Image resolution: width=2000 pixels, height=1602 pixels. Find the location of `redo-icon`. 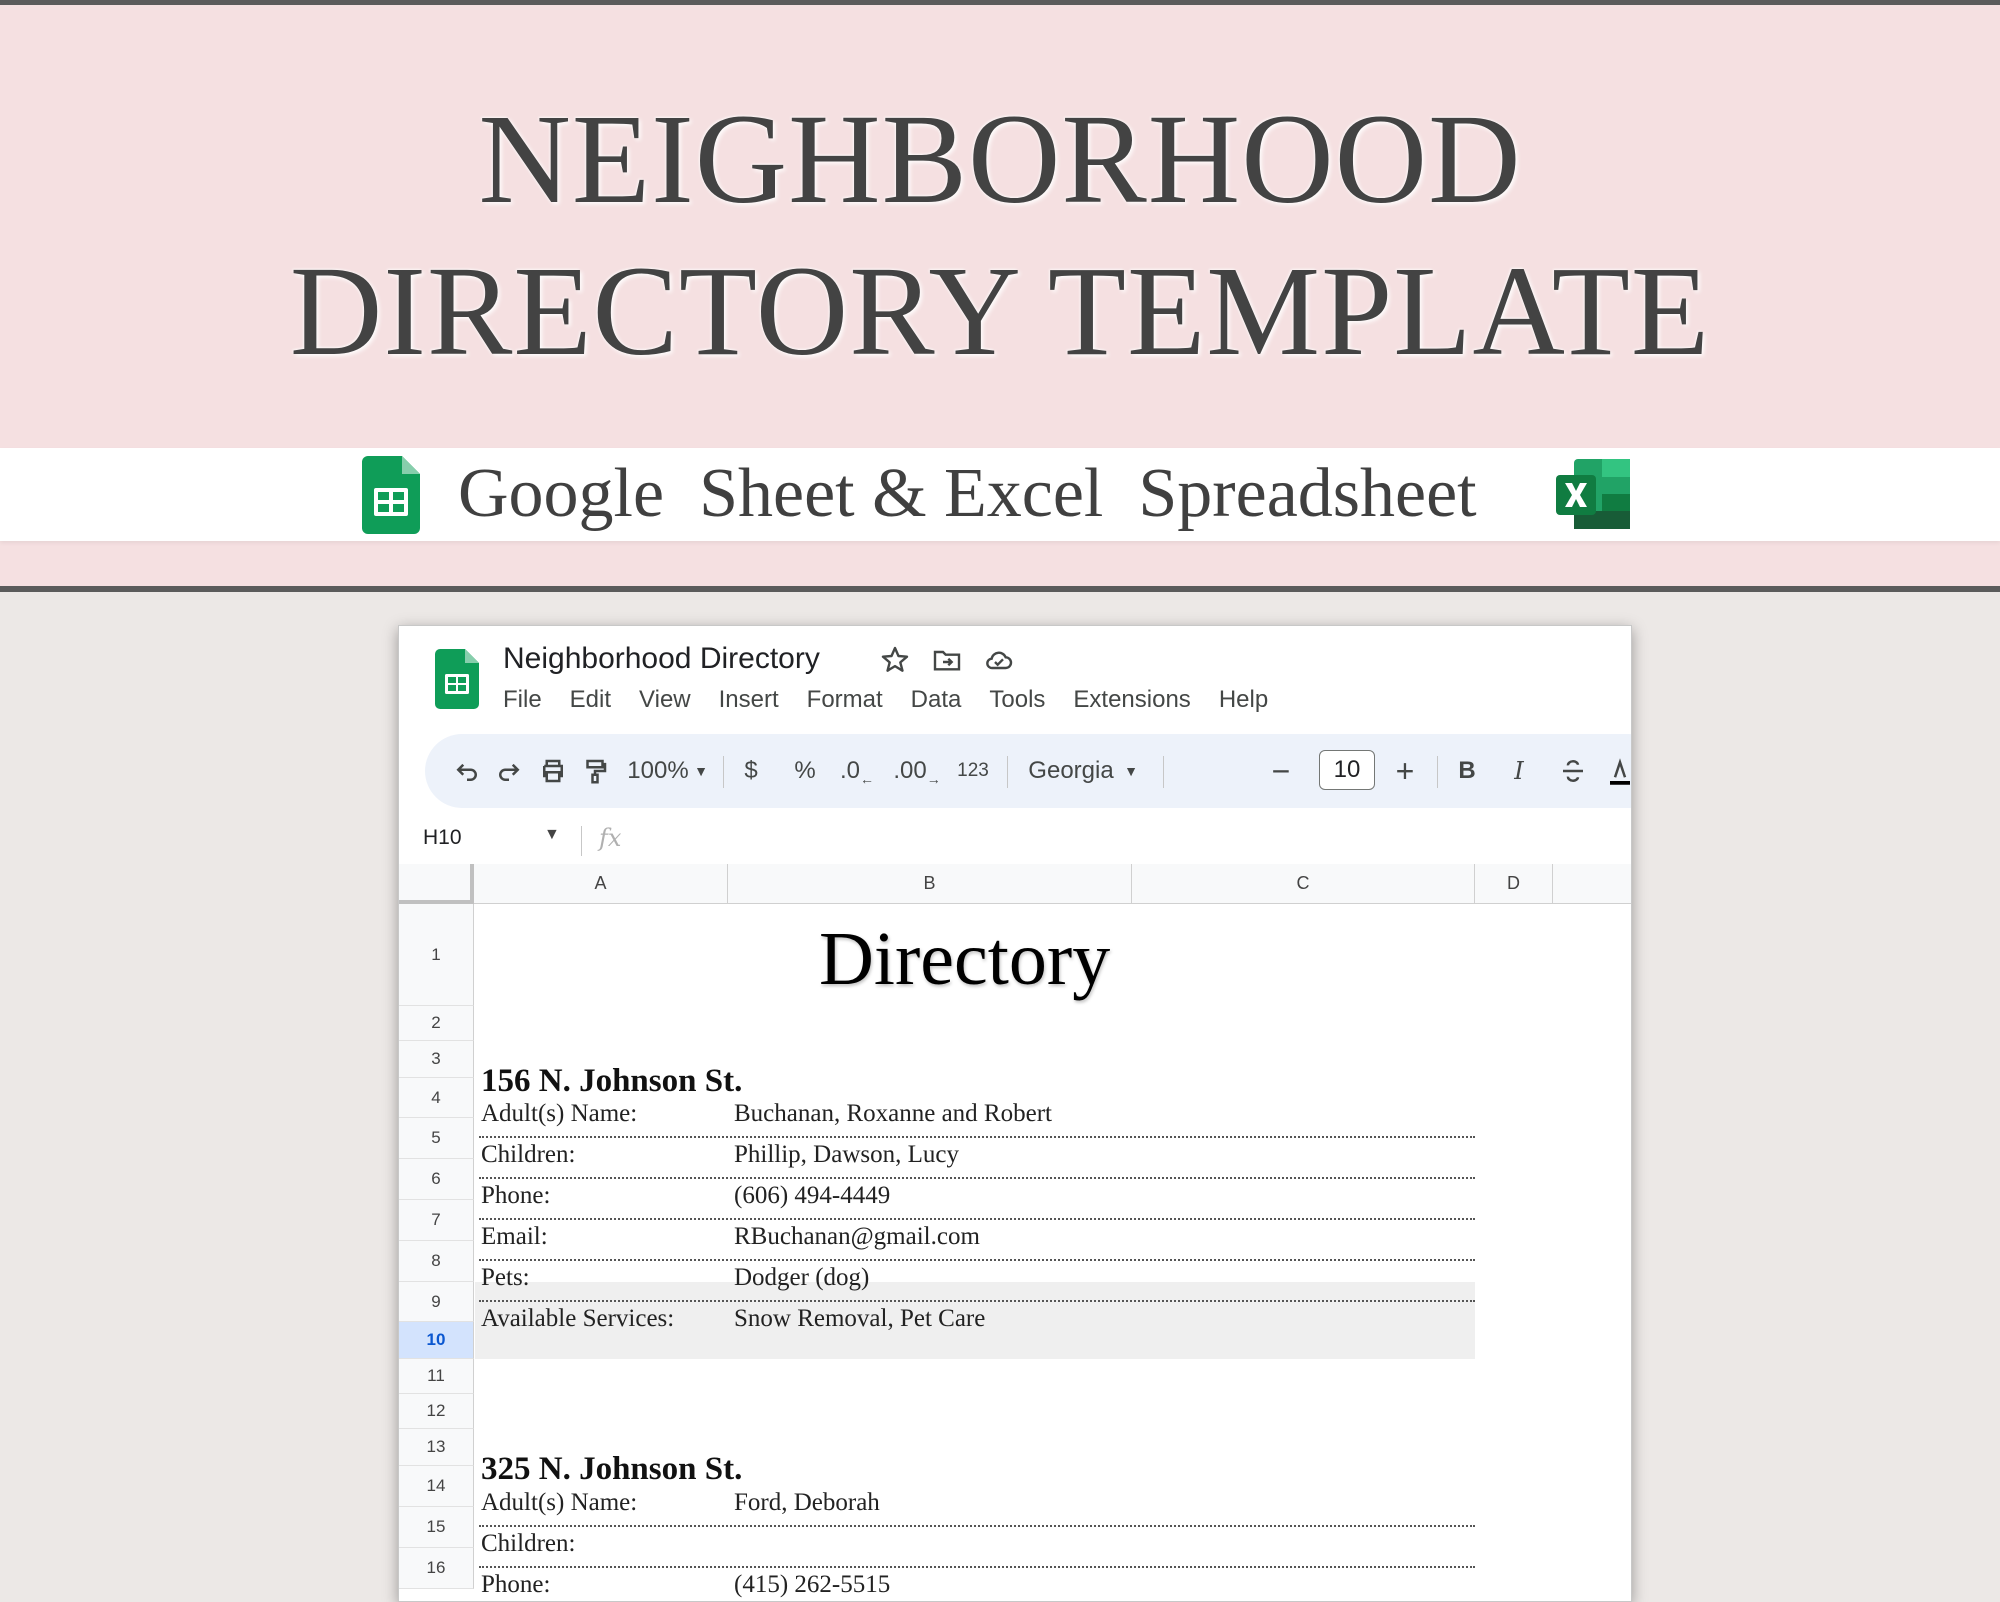

redo-icon is located at coordinates (509, 772).